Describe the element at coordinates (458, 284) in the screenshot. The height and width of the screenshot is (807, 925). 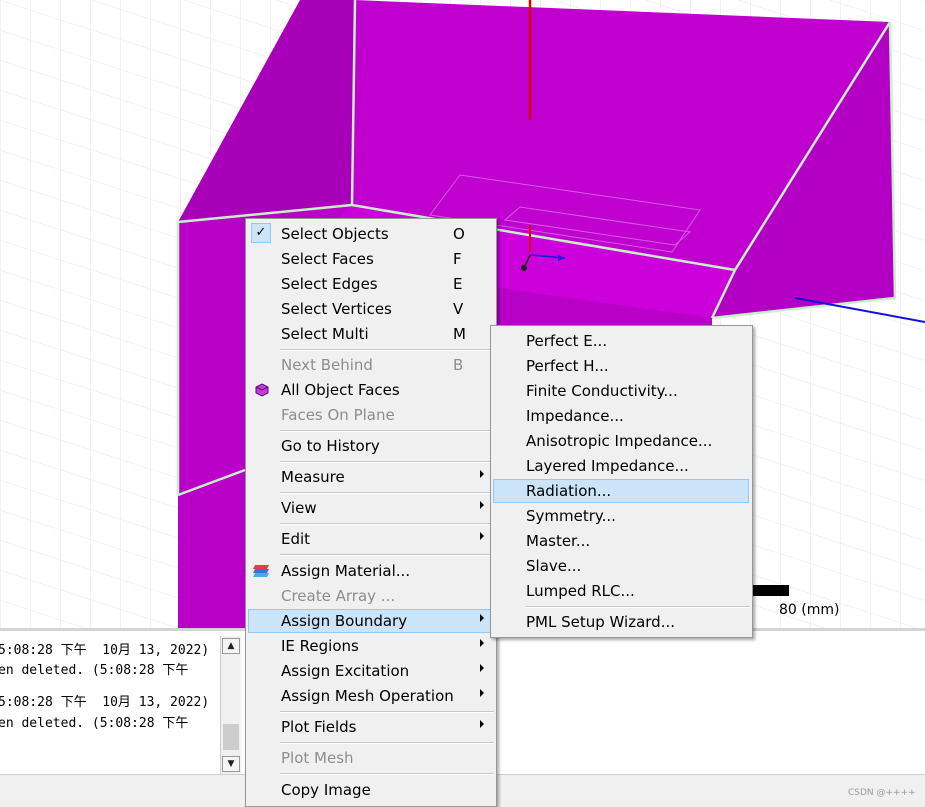
I see `shortcut-key: E` at that location.